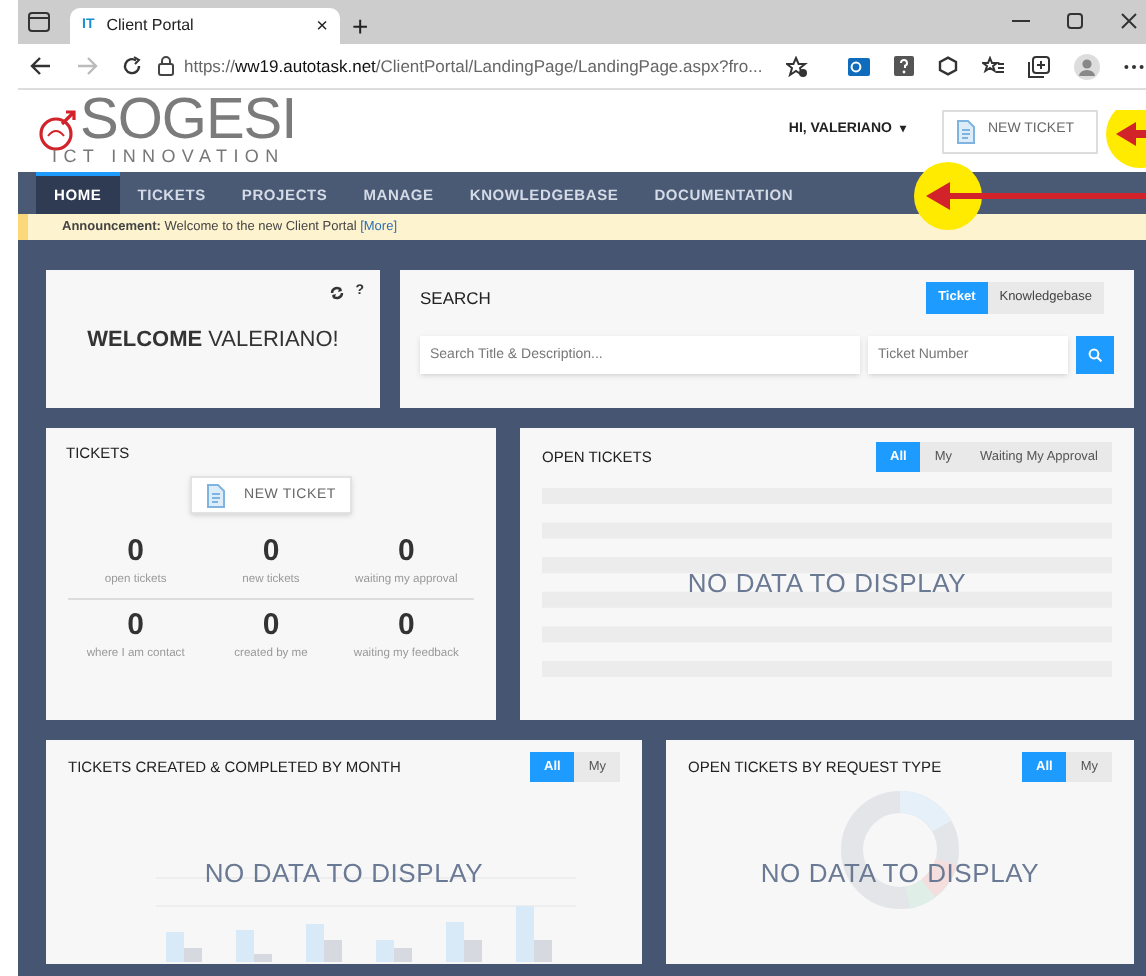  What do you see at coordinates (1087, 66) in the screenshot?
I see `profile-avatar-icon` at bounding box center [1087, 66].